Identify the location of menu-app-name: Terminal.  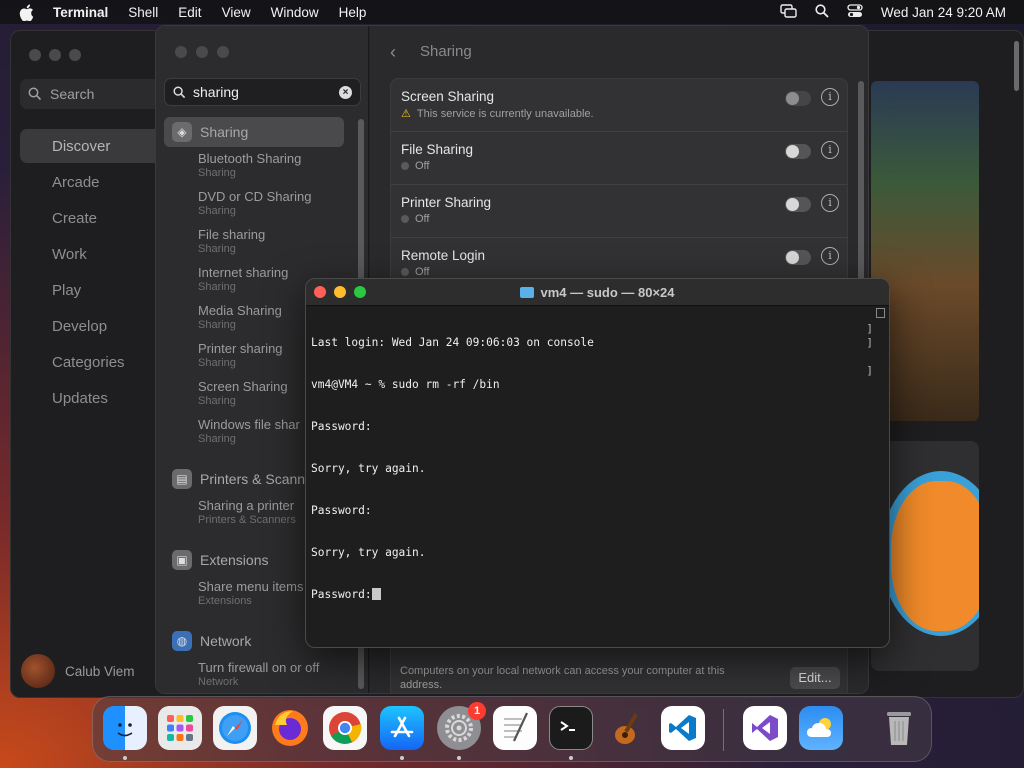
(80, 12).